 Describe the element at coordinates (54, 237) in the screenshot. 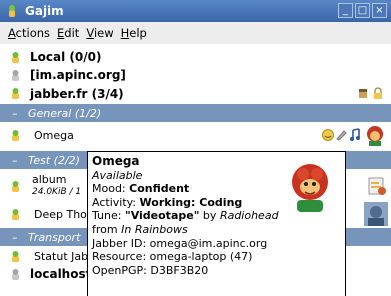

I see `group-name: Transport` at that location.